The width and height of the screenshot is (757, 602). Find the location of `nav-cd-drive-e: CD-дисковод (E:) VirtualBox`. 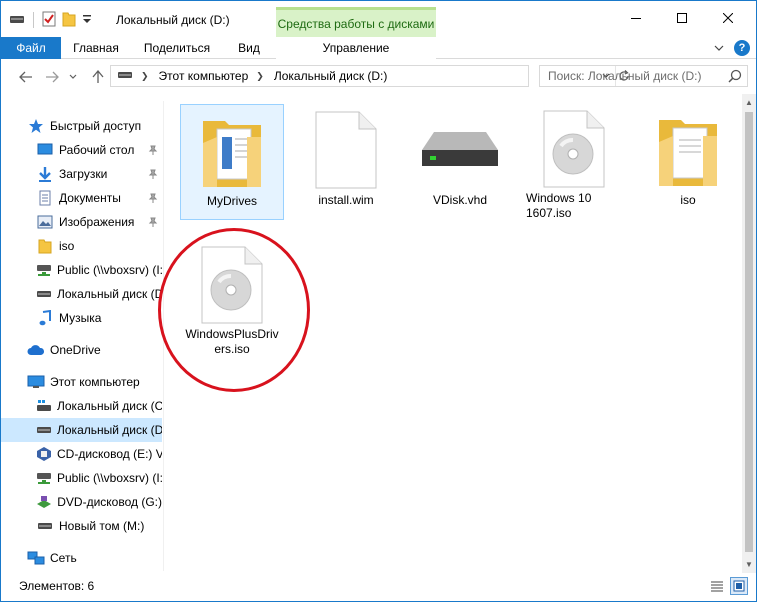

nav-cd-drive-e: CD-дисковод (E:) VirtualBox is located at coordinates (81, 454).